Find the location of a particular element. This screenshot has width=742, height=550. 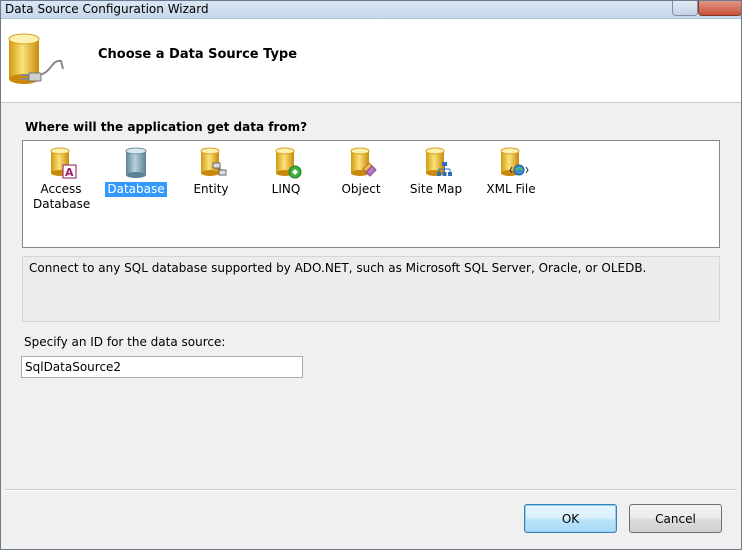

data-source-item-site-map: Site Map is located at coordinates (436, 171).